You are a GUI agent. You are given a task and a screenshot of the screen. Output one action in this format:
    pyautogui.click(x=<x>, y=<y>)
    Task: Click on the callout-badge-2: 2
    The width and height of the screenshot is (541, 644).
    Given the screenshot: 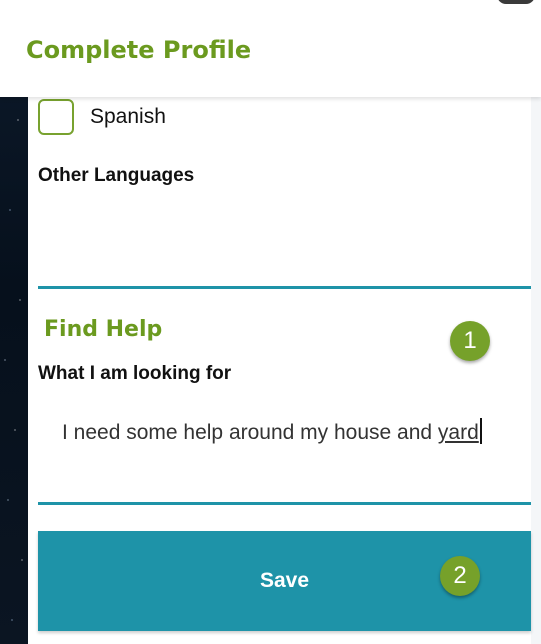 What is the action you would take?
    pyautogui.click(x=460, y=576)
    